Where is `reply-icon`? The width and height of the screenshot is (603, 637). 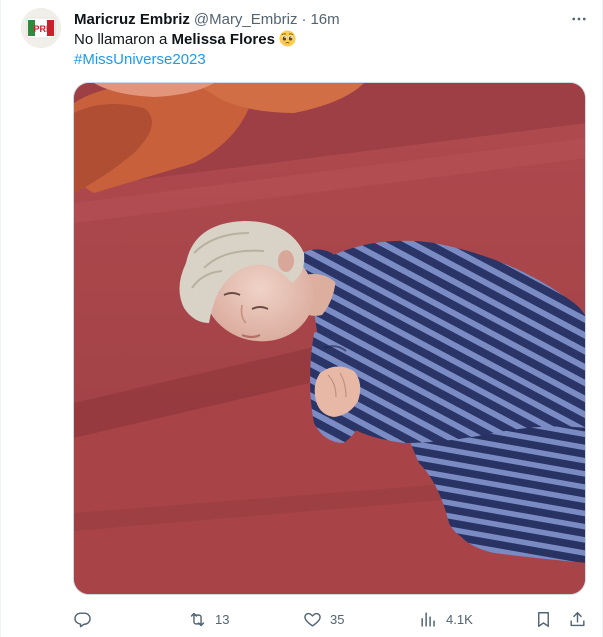 reply-icon is located at coordinates (82, 619).